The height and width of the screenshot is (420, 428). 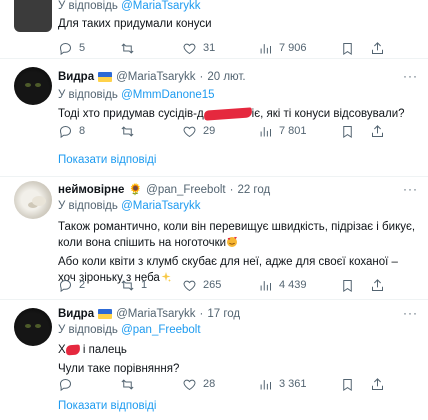 What do you see at coordinates (82, 48) in the screenshot?
I see `reply-count: 5` at bounding box center [82, 48].